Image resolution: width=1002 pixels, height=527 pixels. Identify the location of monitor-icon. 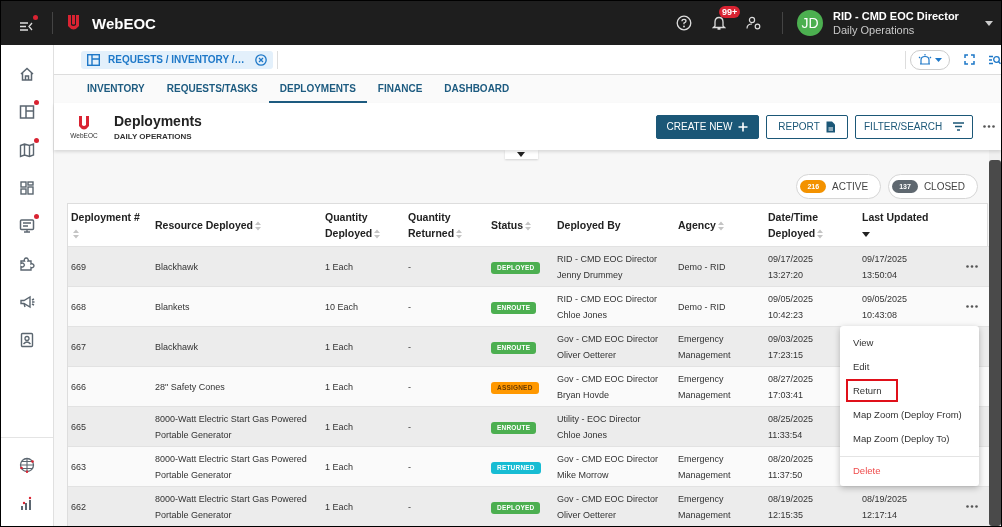
(27, 226).